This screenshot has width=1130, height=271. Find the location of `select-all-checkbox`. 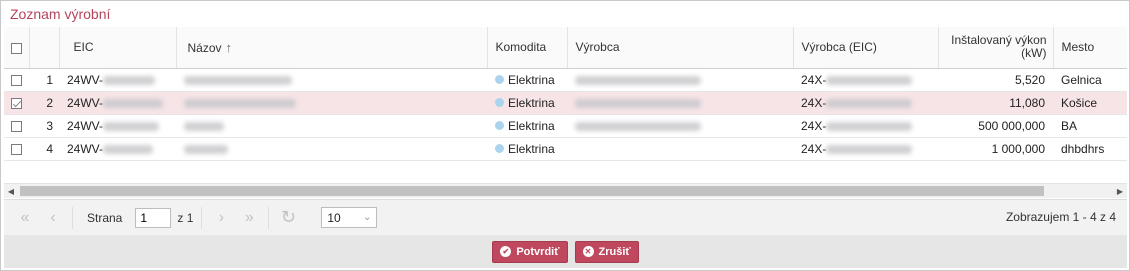

select-all-checkbox is located at coordinates (16, 48).